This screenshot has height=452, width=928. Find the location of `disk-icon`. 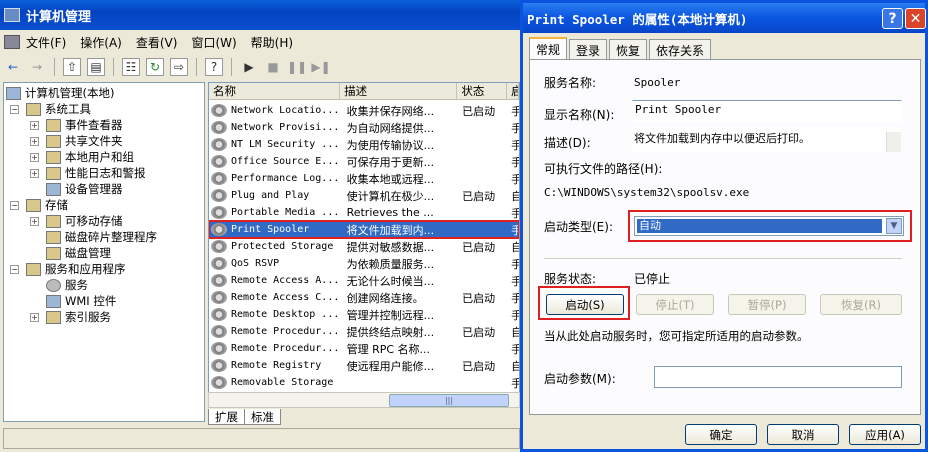

disk-icon is located at coordinates (53, 253).